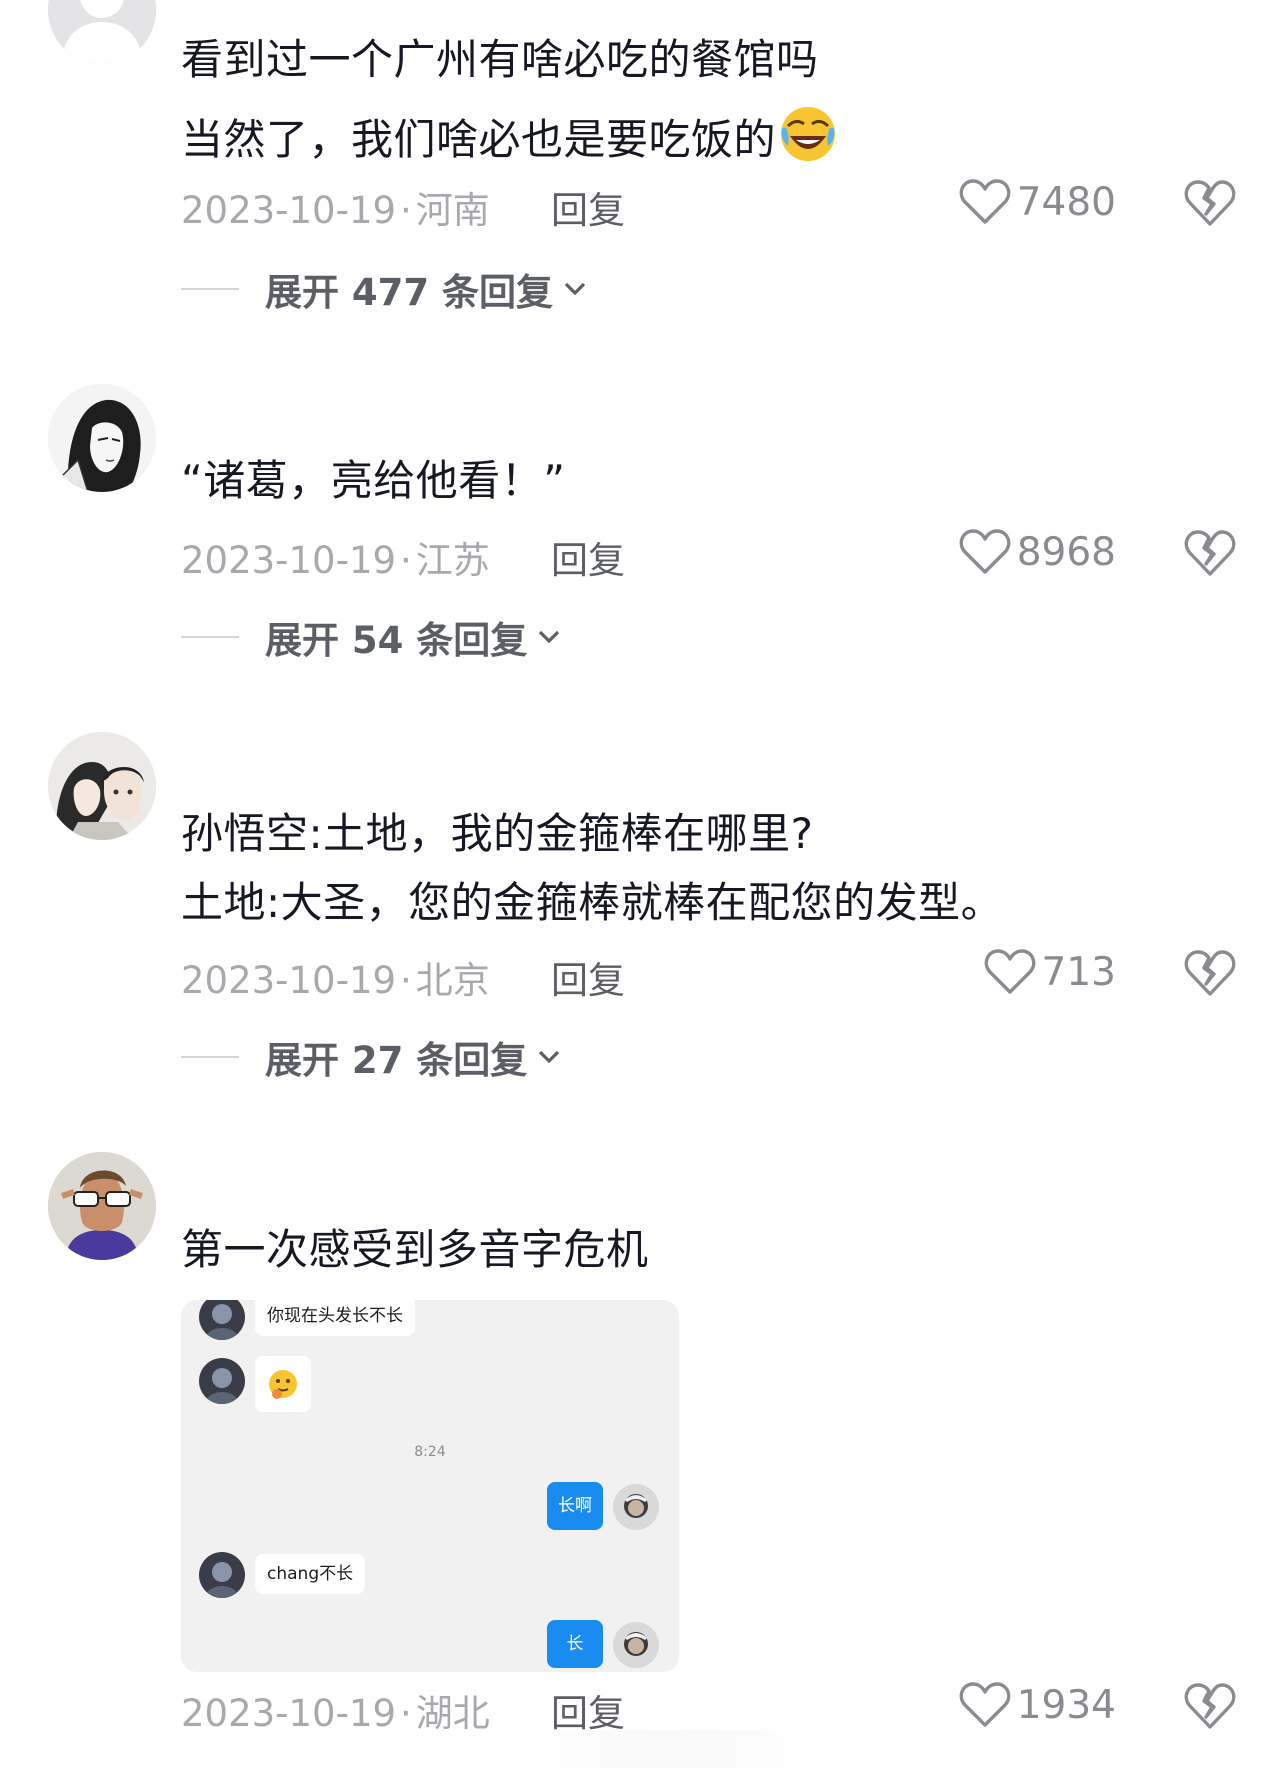 The height and width of the screenshot is (1768, 1284). Describe the element at coordinates (452, 210) in the screenshot. I see `comment-location: 河南` at that location.